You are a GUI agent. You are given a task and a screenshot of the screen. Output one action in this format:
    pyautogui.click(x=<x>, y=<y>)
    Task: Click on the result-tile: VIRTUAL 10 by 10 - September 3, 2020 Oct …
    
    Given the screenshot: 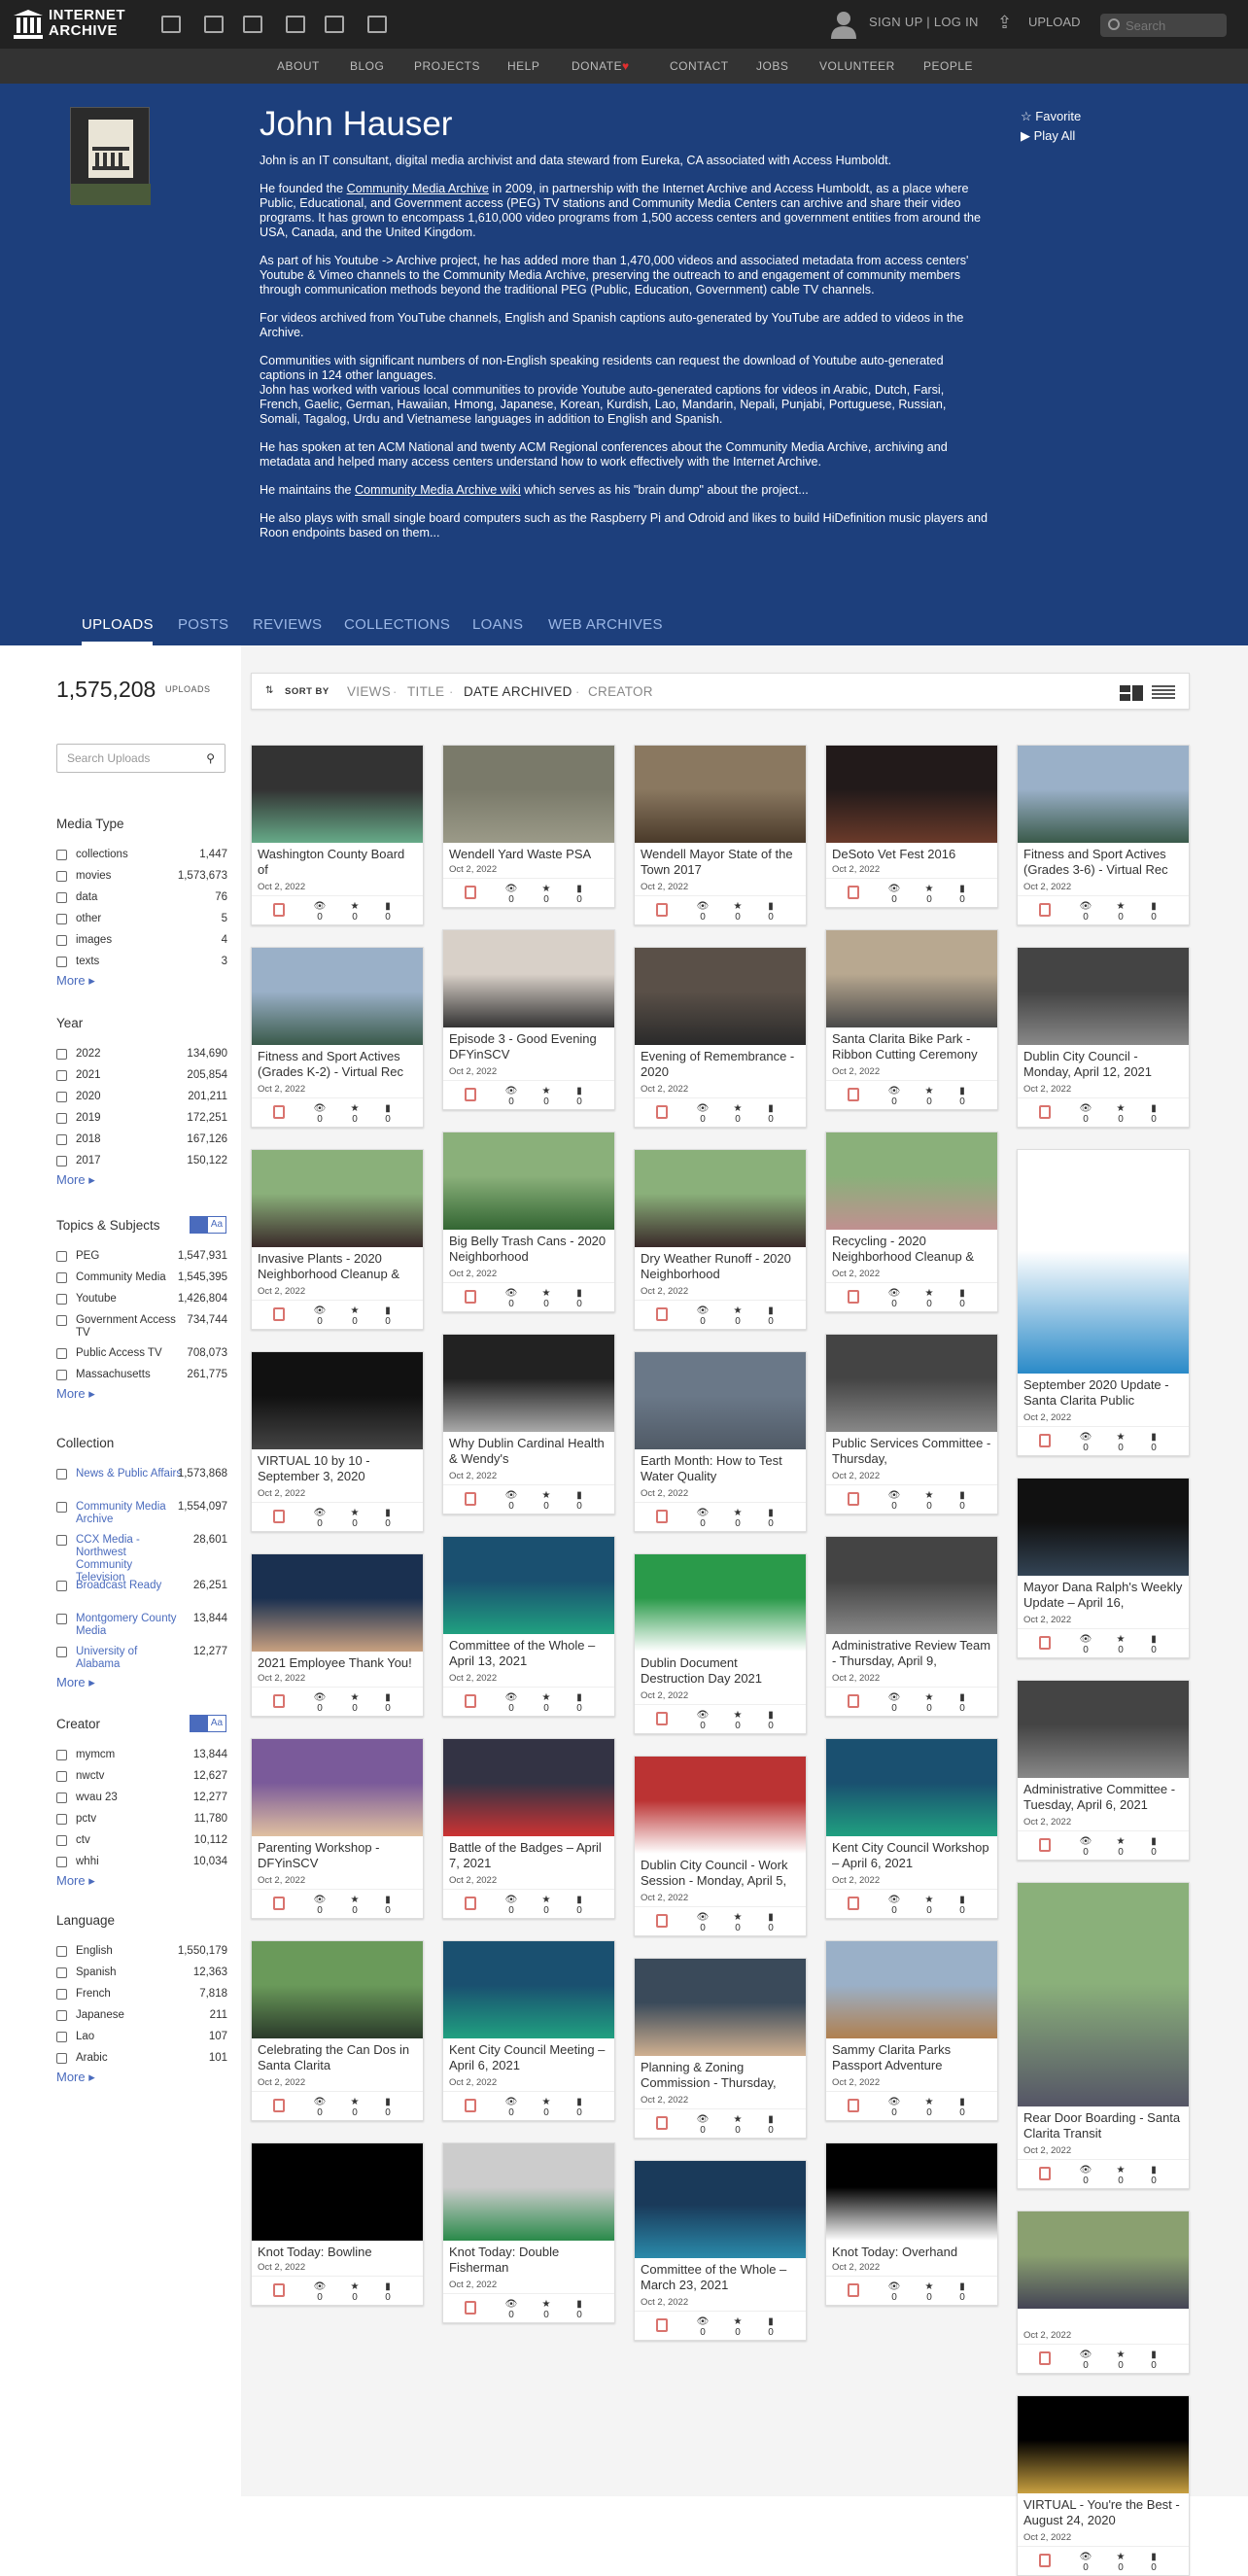 What is the action you would take?
    pyautogui.click(x=337, y=1442)
    